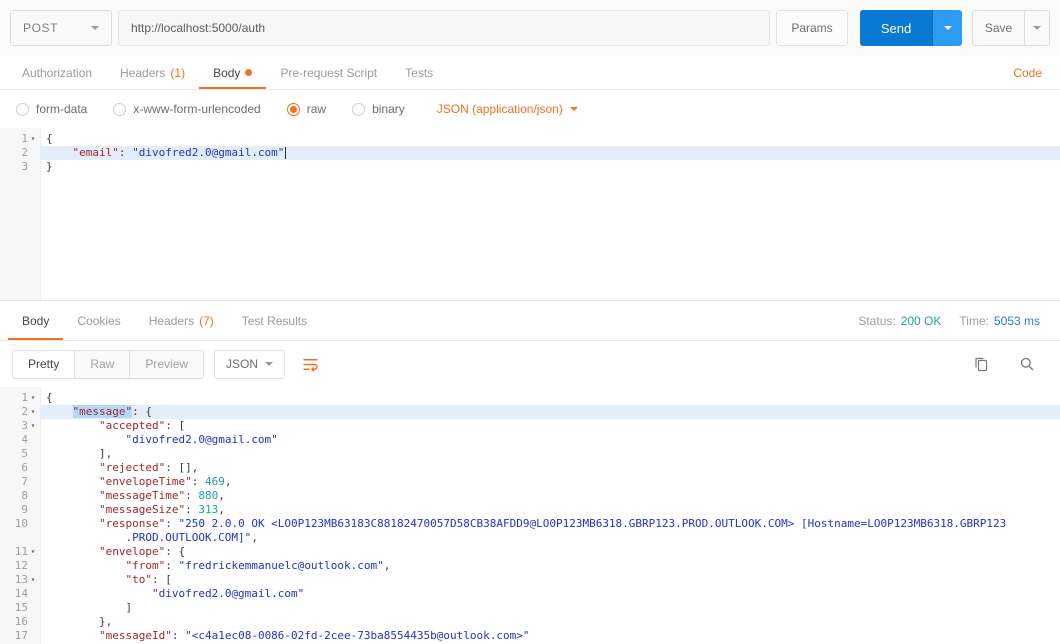  What do you see at coordinates (530, 440) in the screenshot?
I see `code-line-4: 4 "divofred2.0@gmail.com"` at bounding box center [530, 440].